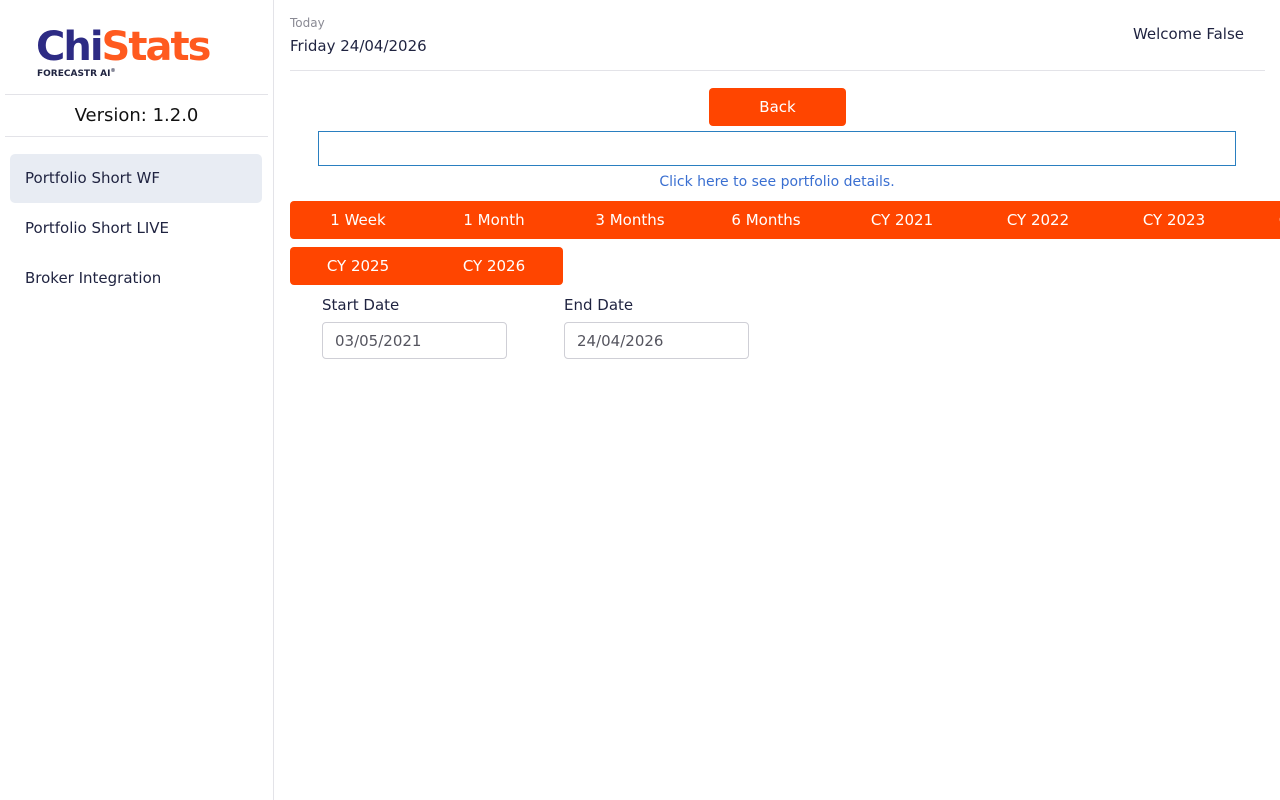  What do you see at coordinates (902, 220) in the screenshot?
I see `range-cy-2021-button: CY 2021` at bounding box center [902, 220].